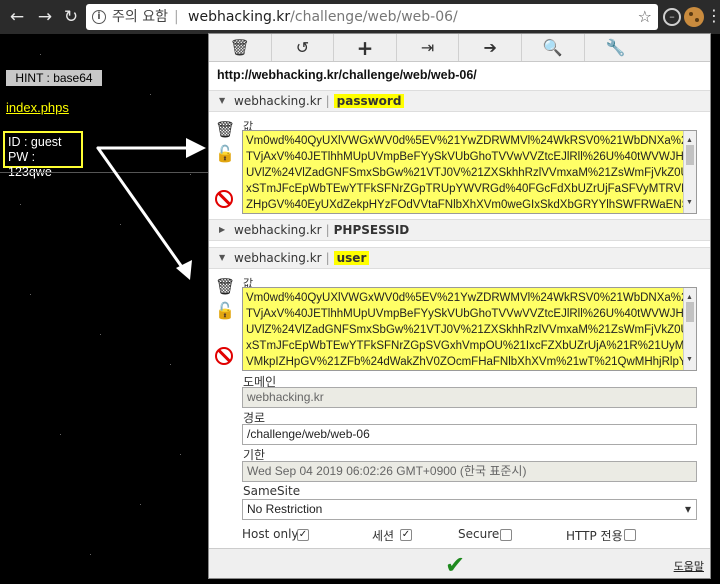 The height and width of the screenshot is (584, 720). What do you see at coordinates (469, 434) in the screenshot?
I see `path-field: /challenge/web/web-06` at bounding box center [469, 434].